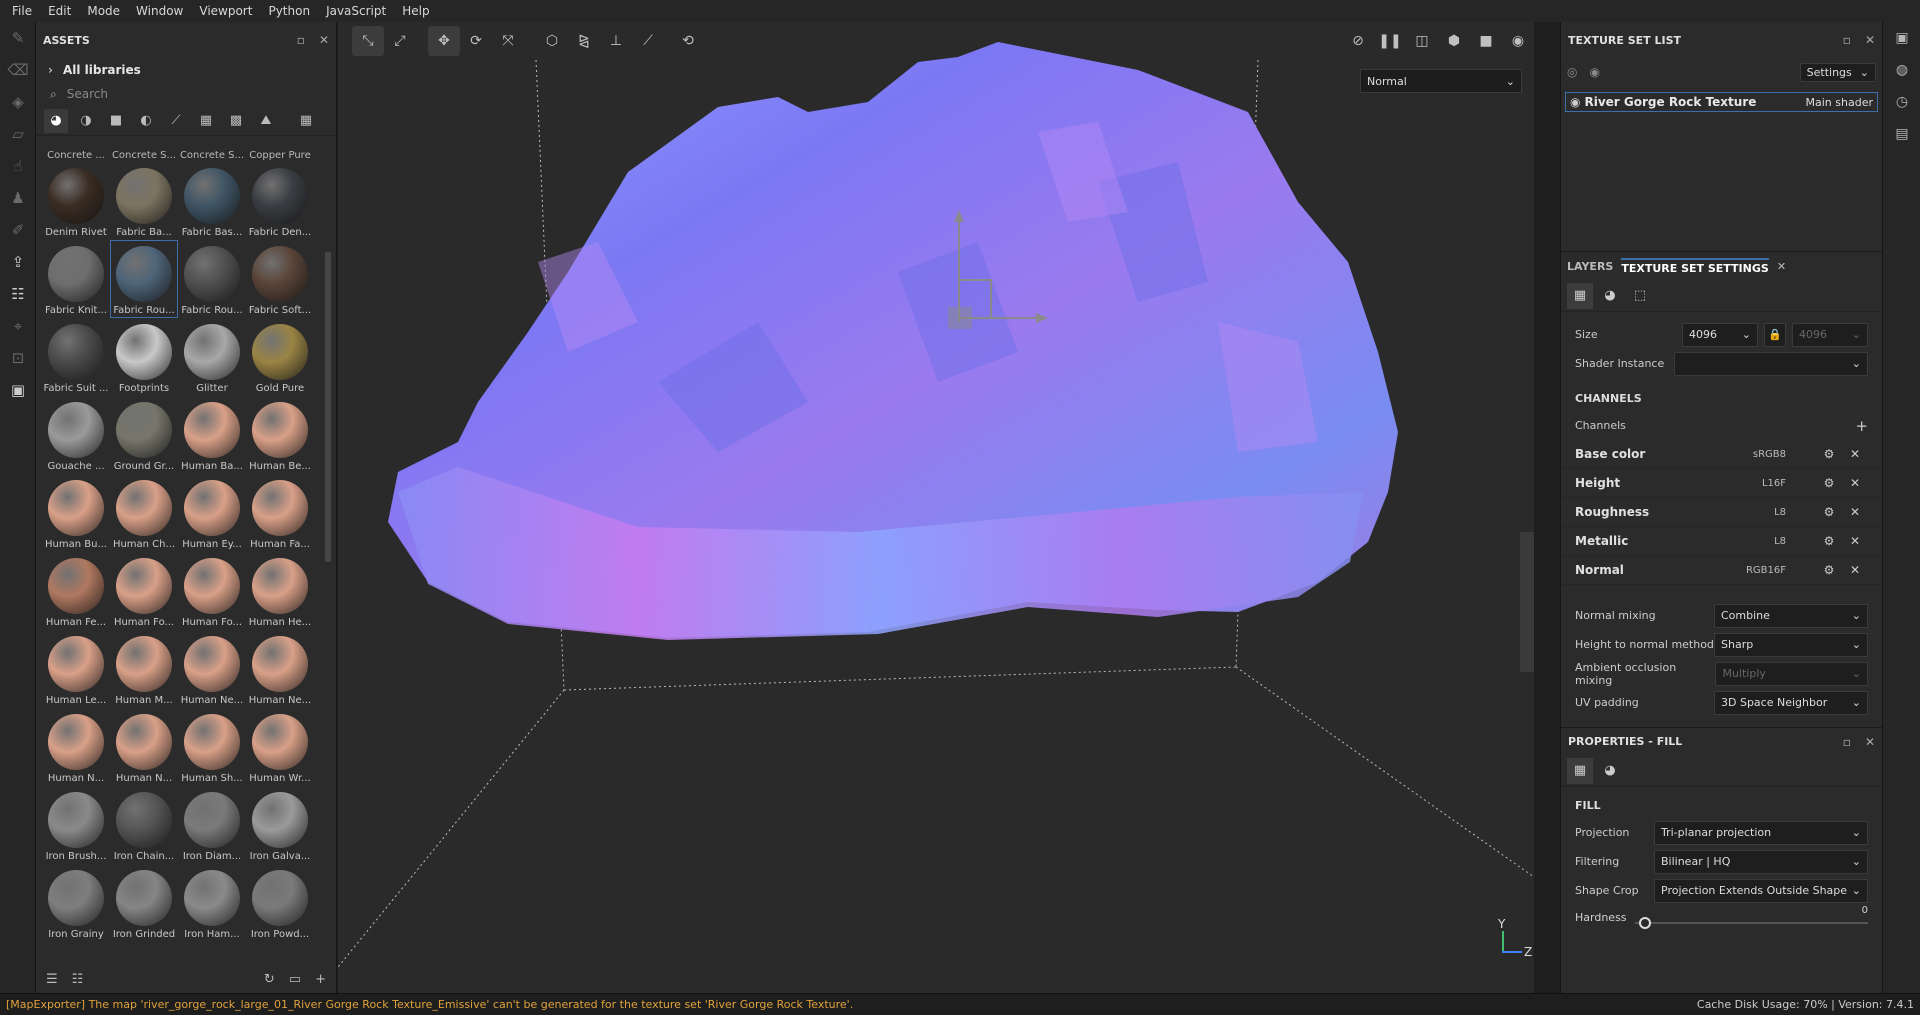  Describe the element at coordinates (76, 201) in the screenshot. I see `asset-item: Denim Rivet` at that location.